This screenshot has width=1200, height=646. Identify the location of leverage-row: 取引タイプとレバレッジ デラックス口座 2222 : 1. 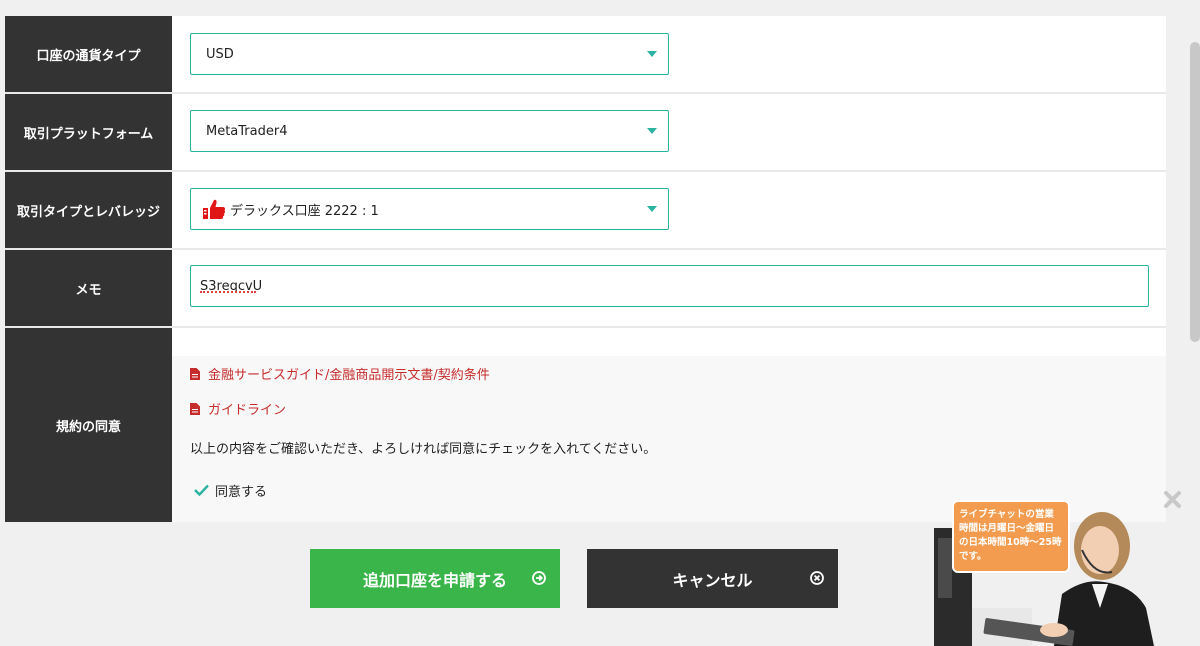
(585, 211).